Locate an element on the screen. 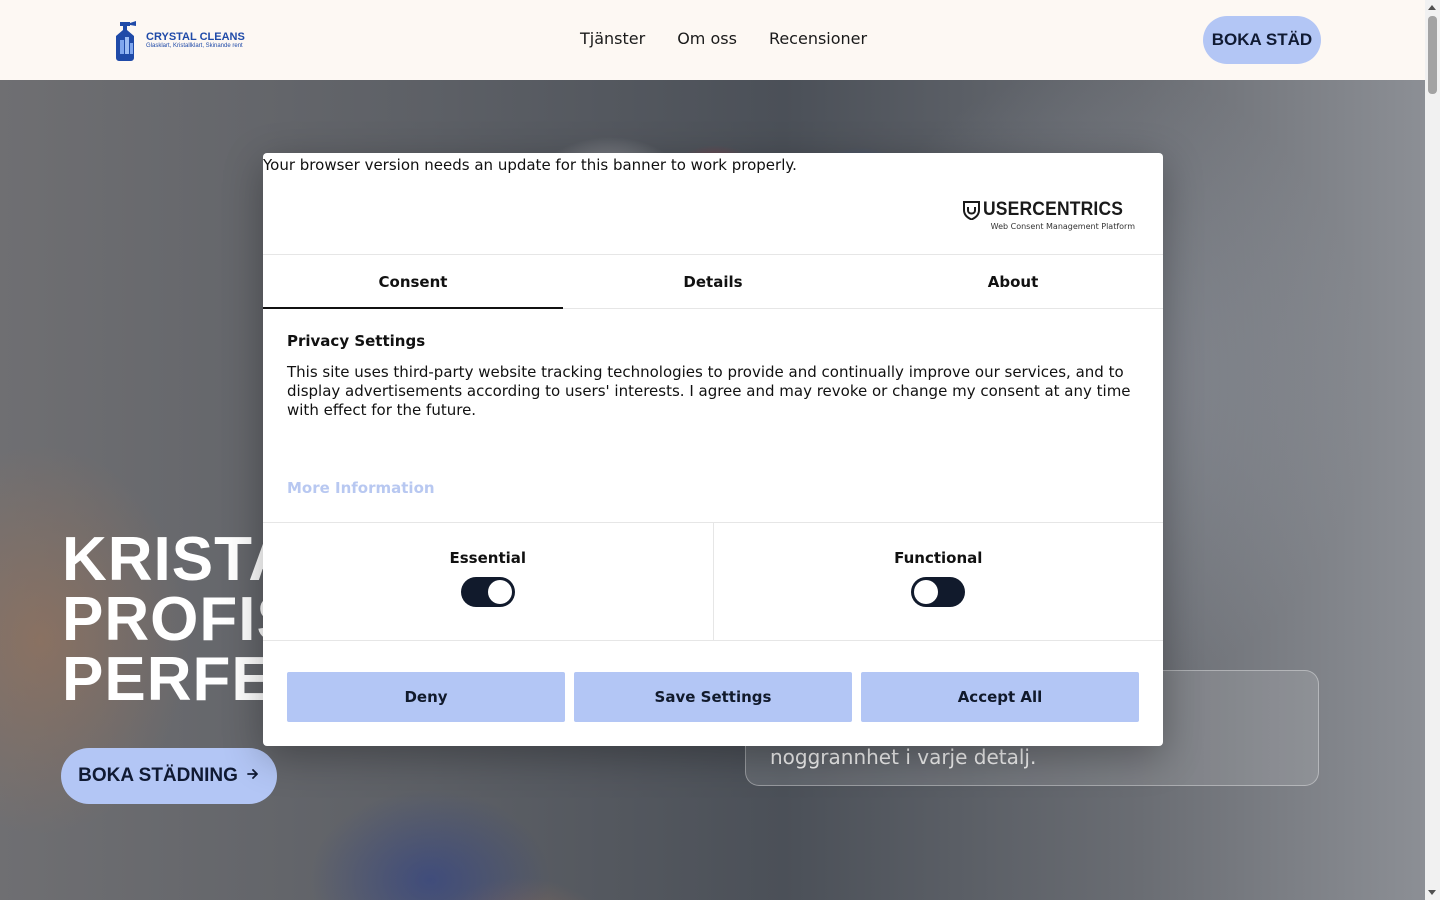 The height and width of the screenshot is (900, 1440). accept-all-button: Accept All is located at coordinates (1000, 697).